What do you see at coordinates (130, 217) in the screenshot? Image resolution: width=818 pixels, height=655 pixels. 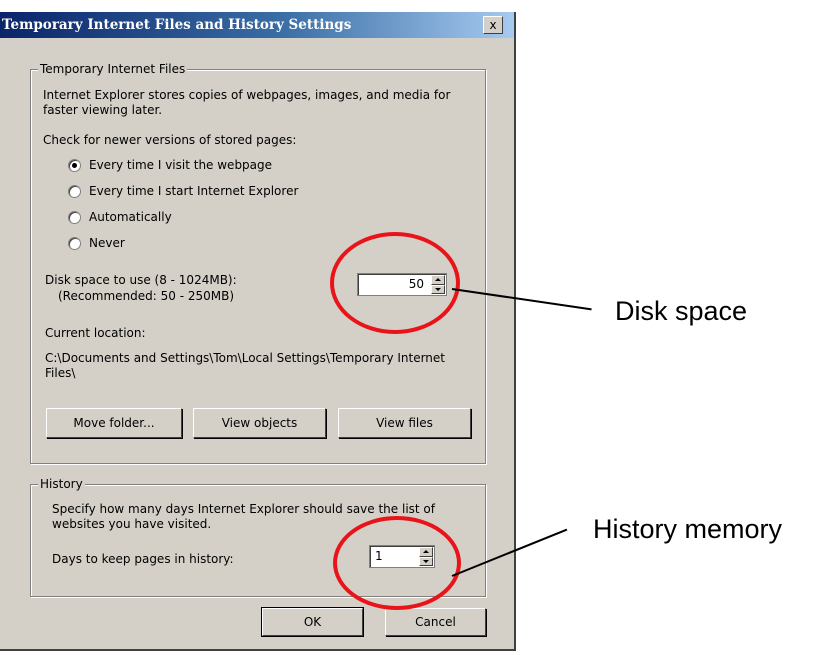 I see `radio-label: Automatically` at bounding box center [130, 217].